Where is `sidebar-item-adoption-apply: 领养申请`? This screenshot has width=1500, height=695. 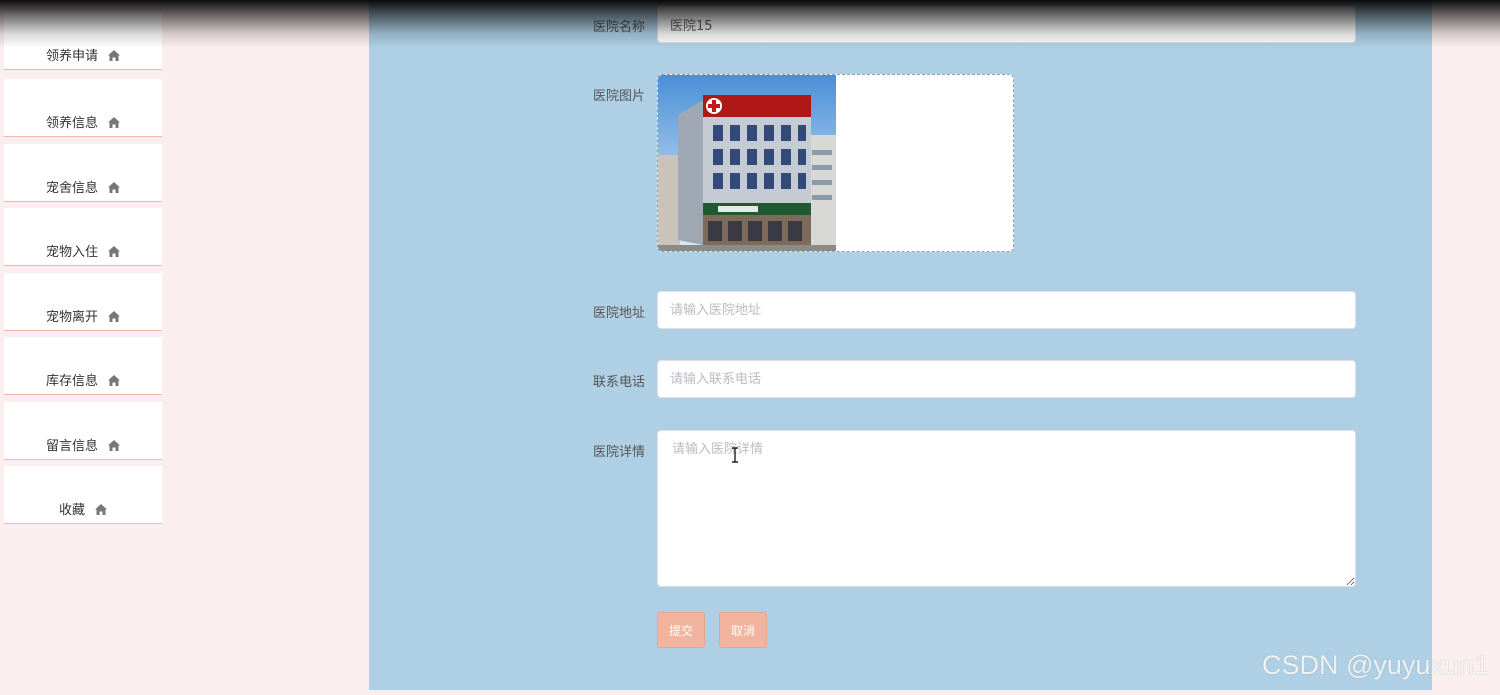 sidebar-item-adoption-apply: 领养申请 is located at coordinates (83, 41).